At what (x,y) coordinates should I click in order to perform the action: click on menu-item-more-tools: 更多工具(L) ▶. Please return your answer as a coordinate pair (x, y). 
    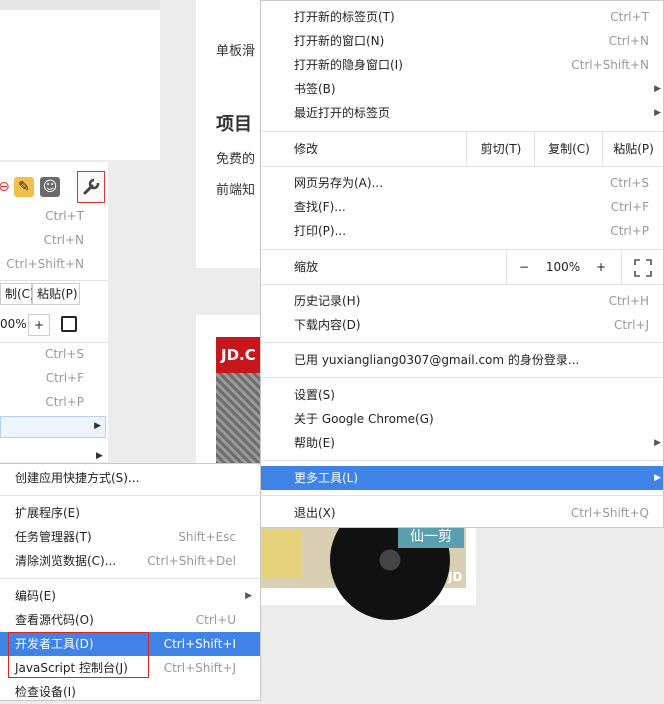
    Looking at the image, I should click on (462, 478).